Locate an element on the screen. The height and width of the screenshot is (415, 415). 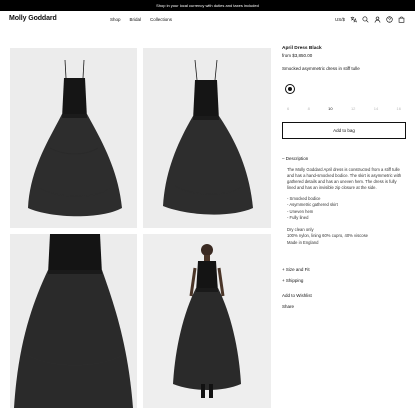
dress-back-illustration is located at coordinates (207, 138).